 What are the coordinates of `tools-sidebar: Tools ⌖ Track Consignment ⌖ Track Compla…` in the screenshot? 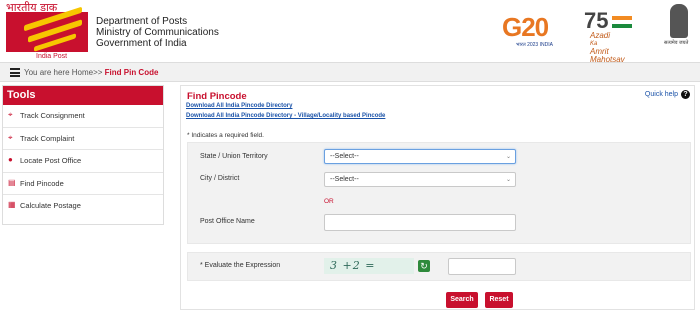 It's located at (83, 155).